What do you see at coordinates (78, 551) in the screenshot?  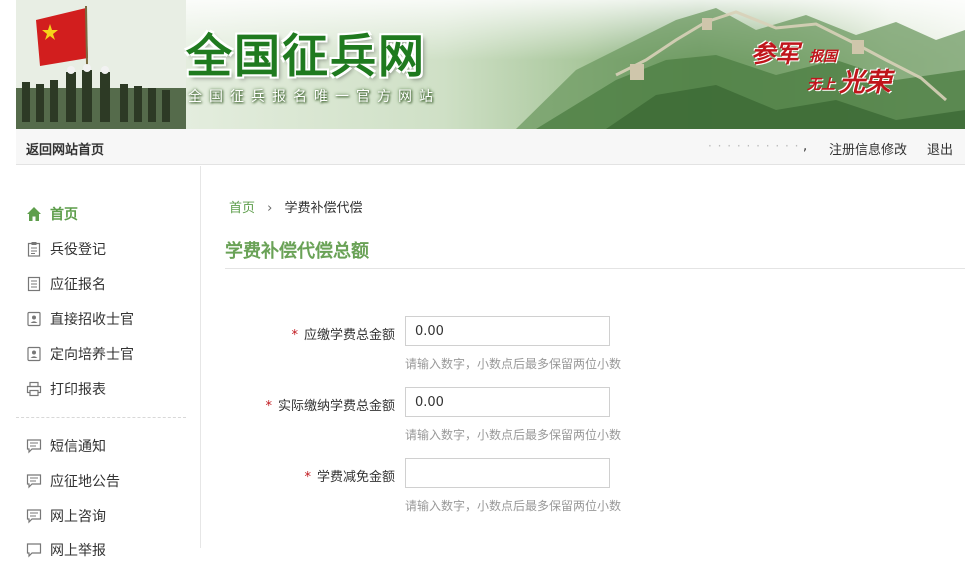 I see `sidebar-item-label: 网上举报` at bounding box center [78, 551].